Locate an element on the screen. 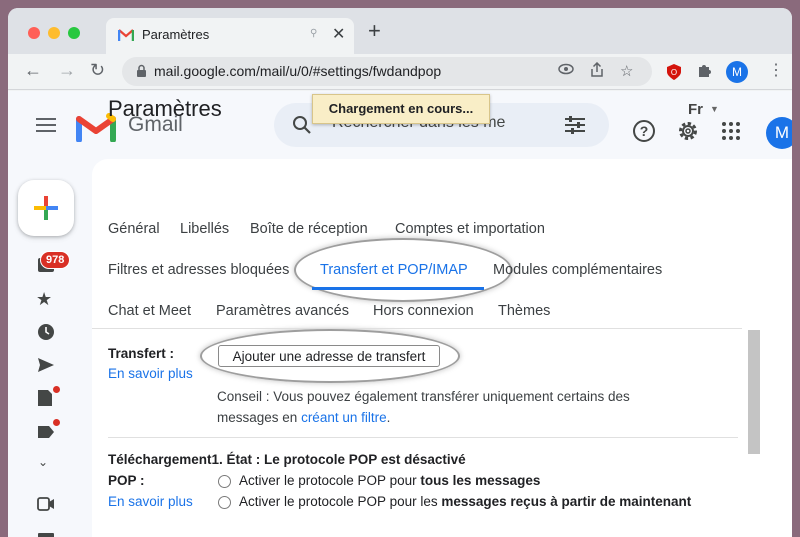 This screenshot has height=537, width=800. svg-text: O is located at coordinates (674, 72).